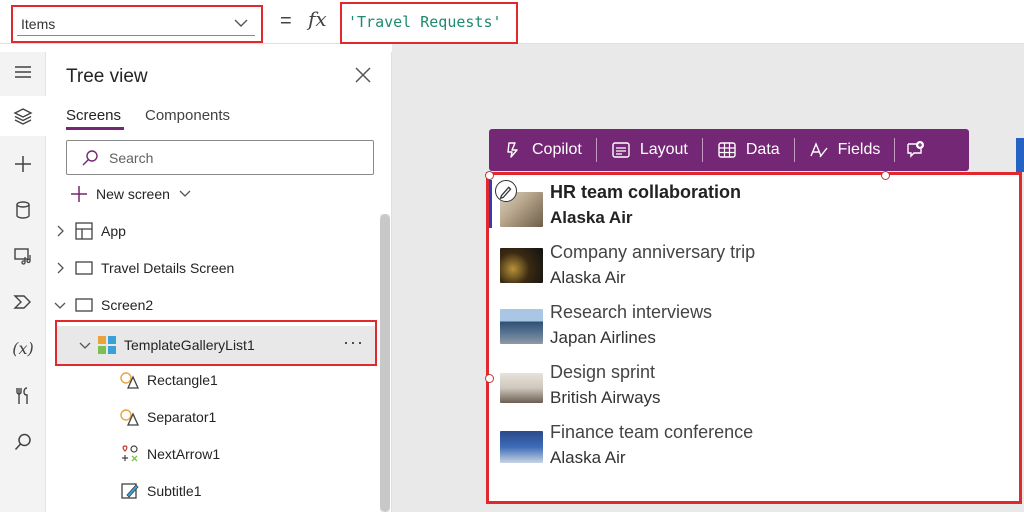 Image resolution: width=1024 pixels, height=512 pixels. Describe the element at coordinates (286, 21) in the screenshot. I see `equals-sign: =` at that location.